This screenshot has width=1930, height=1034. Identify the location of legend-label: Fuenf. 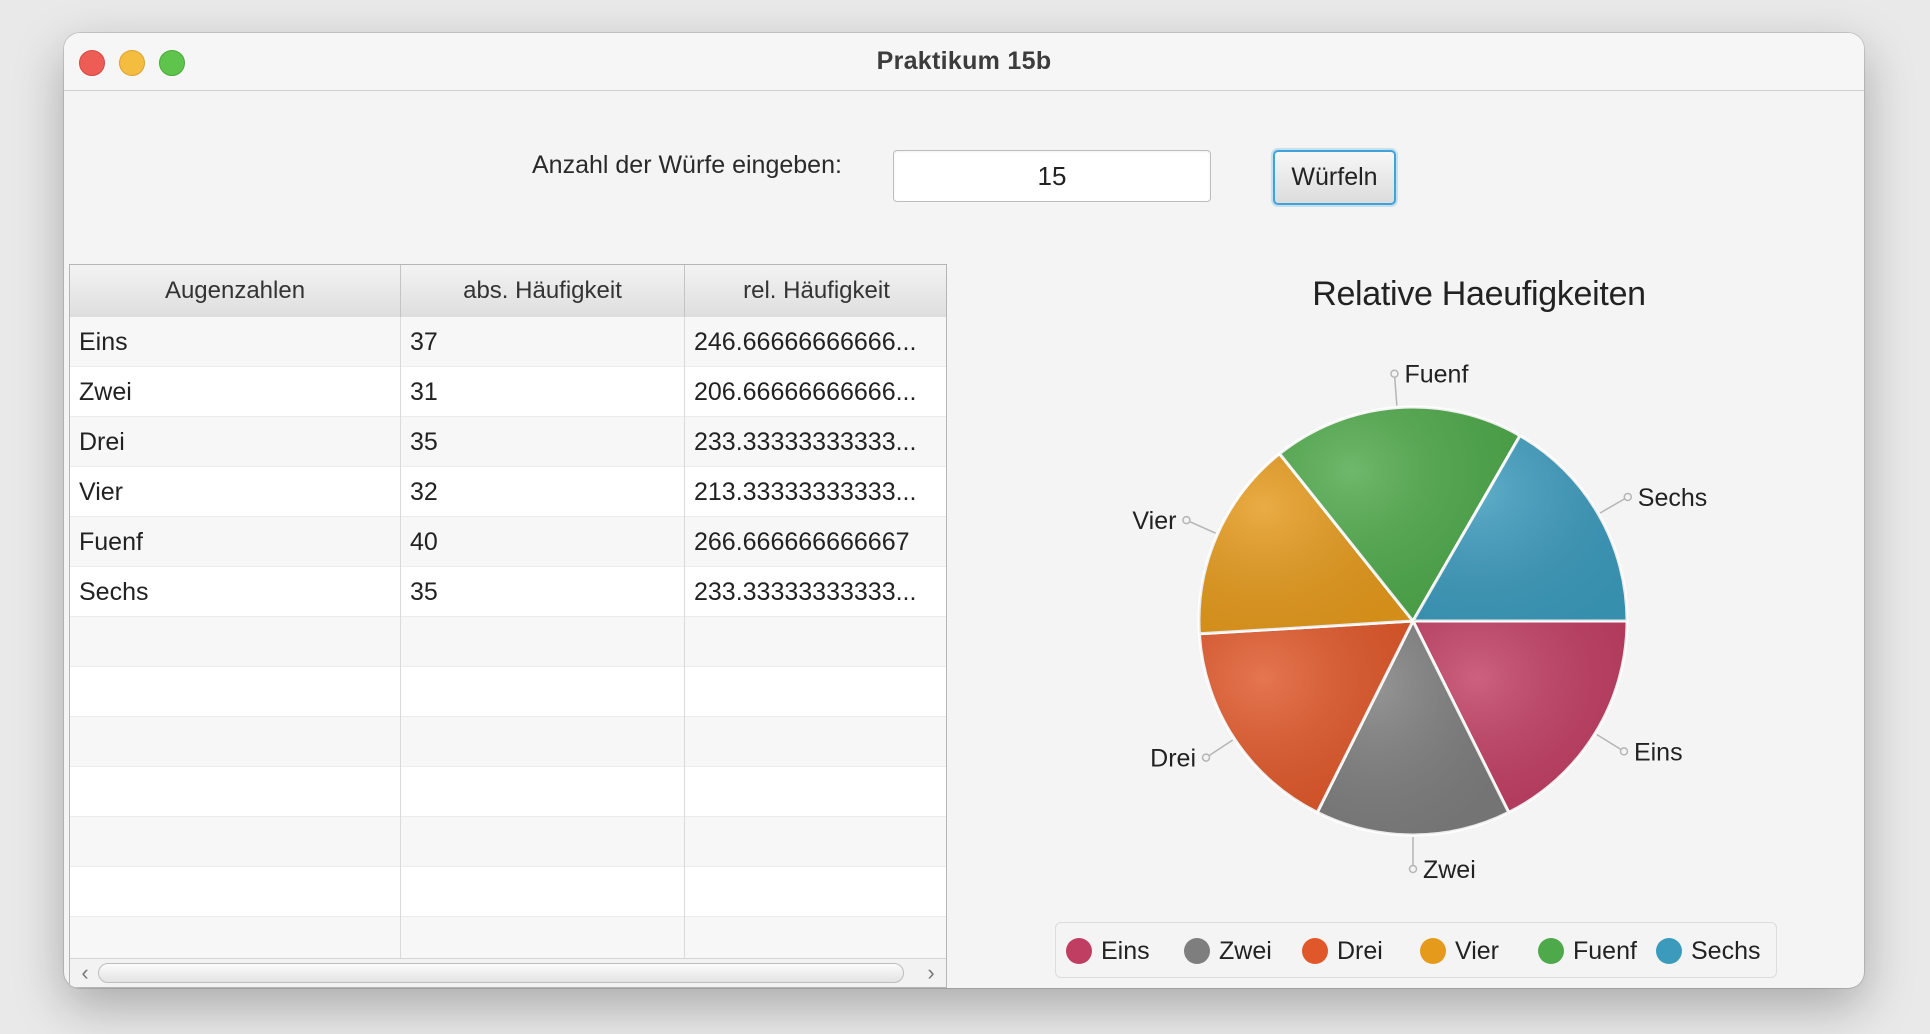
(1605, 950).